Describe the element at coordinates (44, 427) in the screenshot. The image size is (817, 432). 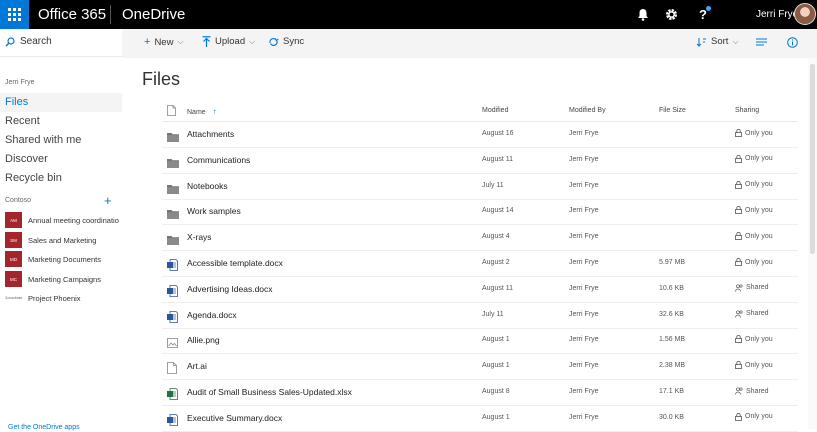
I see `get-apps-link: Get the OneDrive apps` at that location.